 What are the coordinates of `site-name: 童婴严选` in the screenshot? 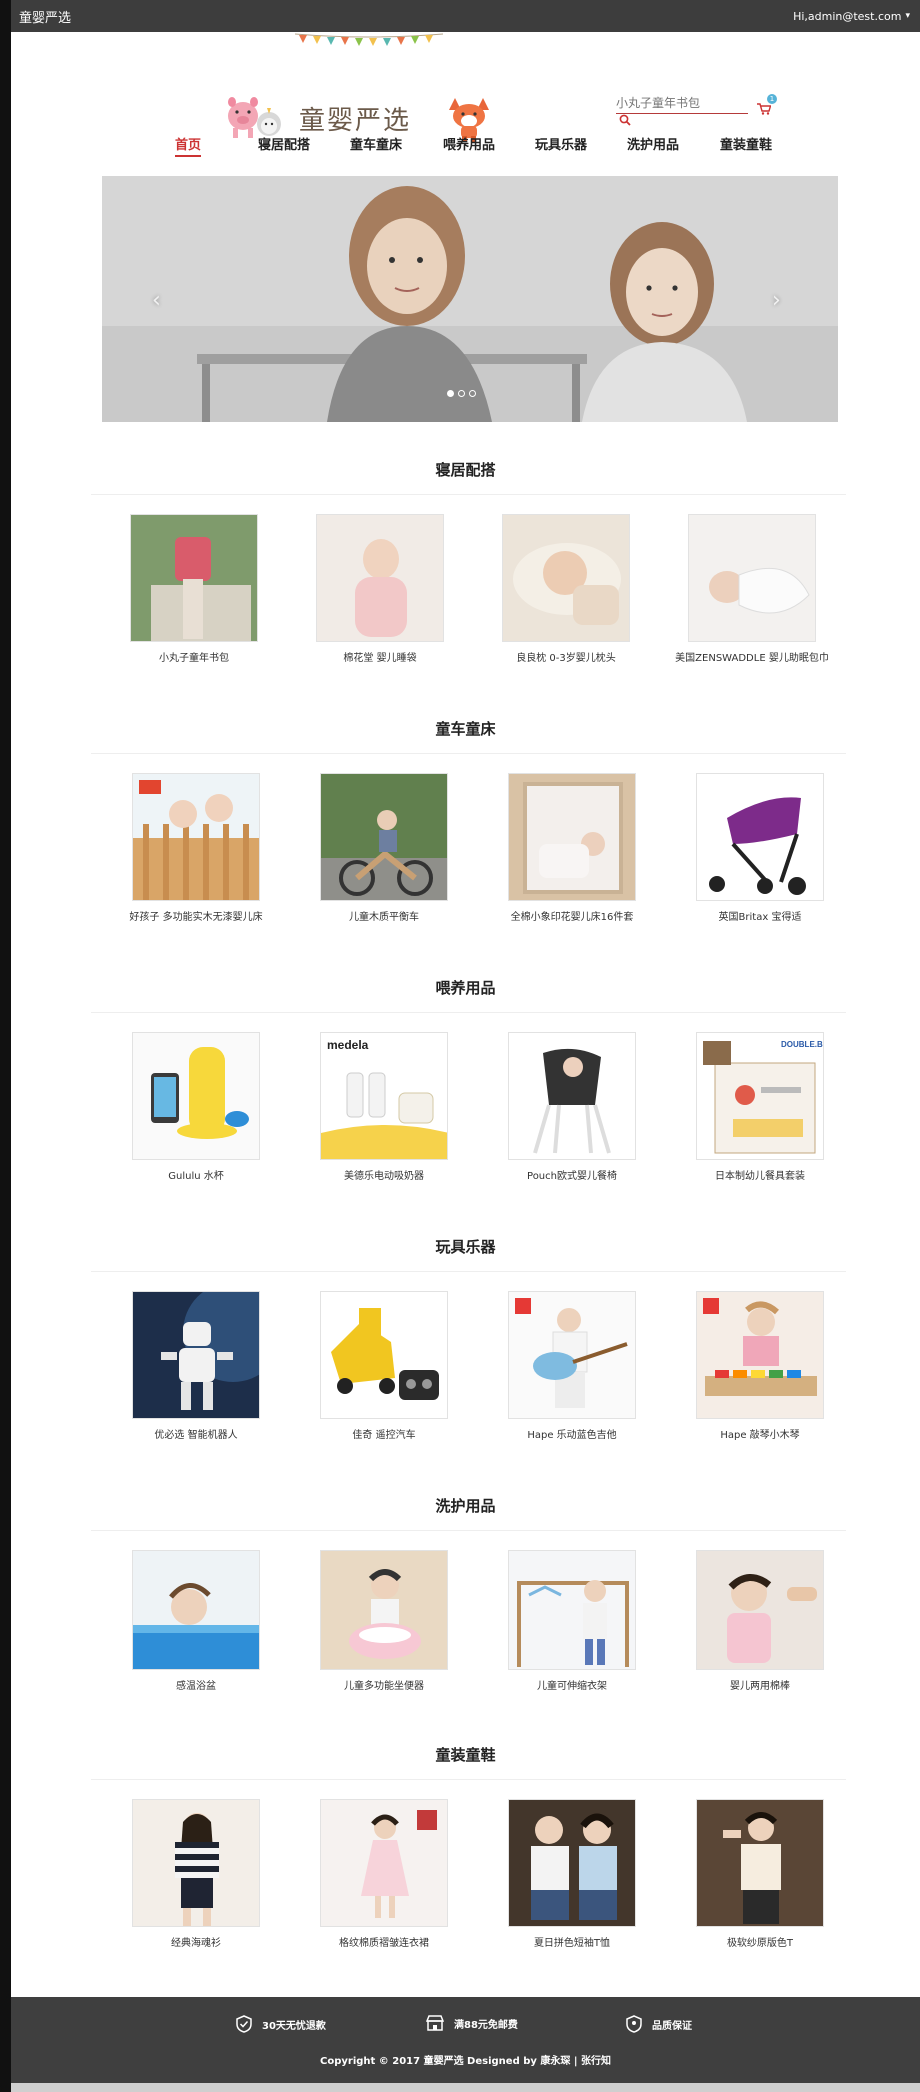 It's located at (45, 16).